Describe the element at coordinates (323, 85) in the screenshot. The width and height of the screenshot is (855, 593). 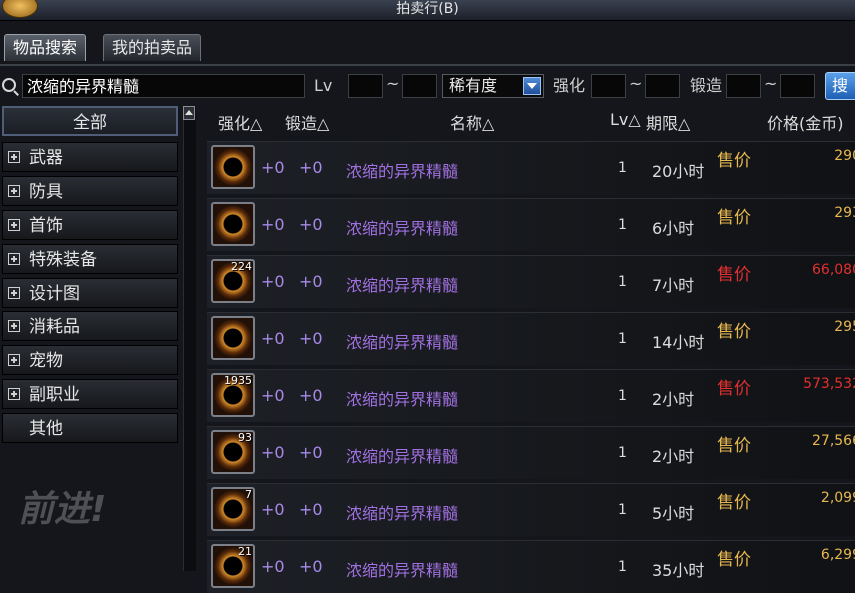
I see `lv-label: Lv` at that location.